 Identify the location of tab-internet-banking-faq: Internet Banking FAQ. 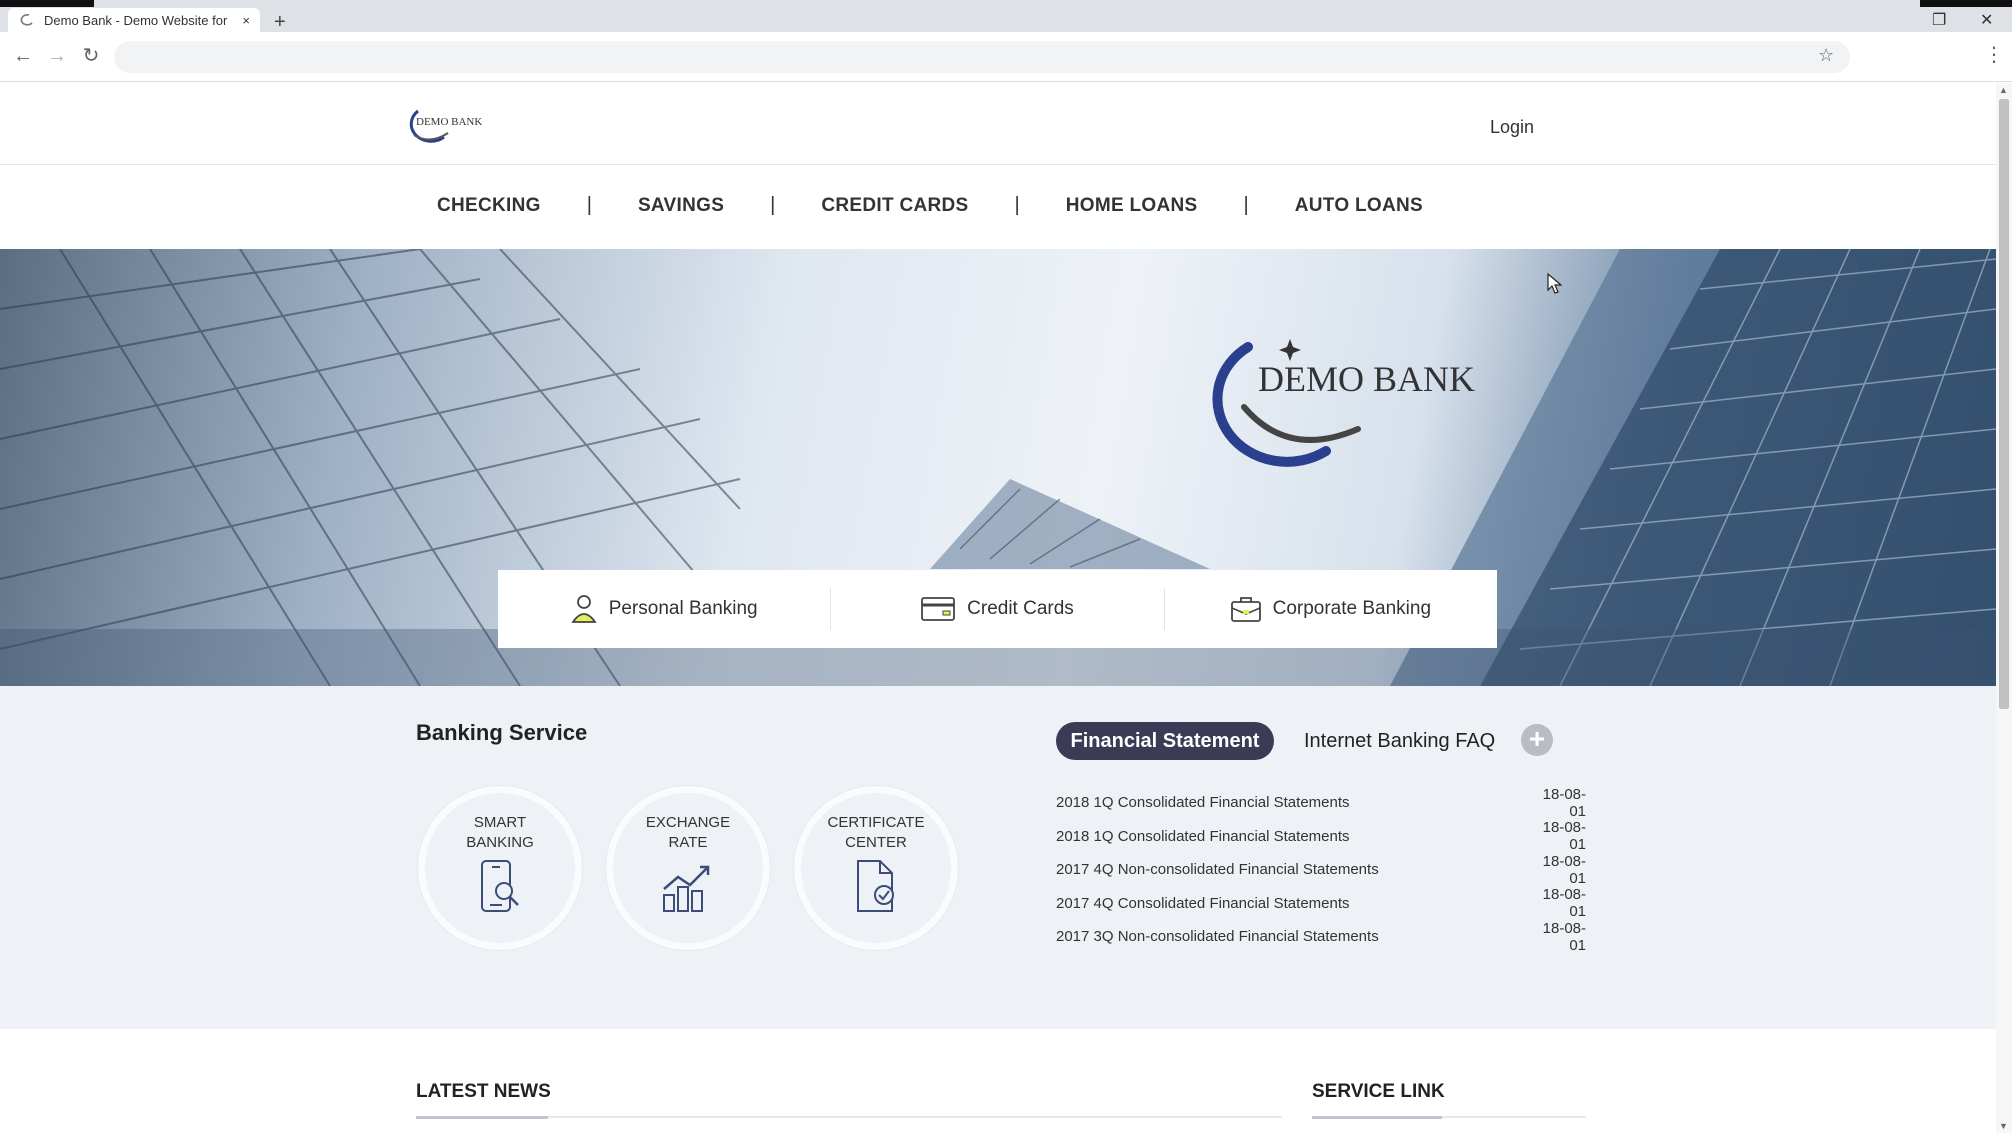
(1399, 741).